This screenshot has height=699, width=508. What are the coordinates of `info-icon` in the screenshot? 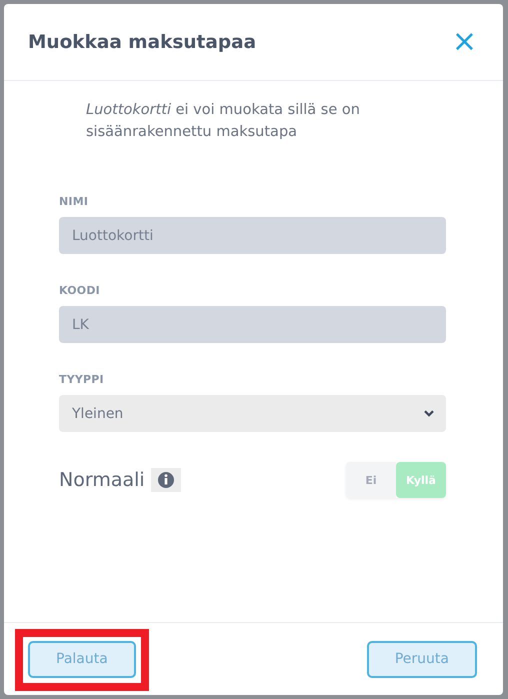 It's located at (165, 480).